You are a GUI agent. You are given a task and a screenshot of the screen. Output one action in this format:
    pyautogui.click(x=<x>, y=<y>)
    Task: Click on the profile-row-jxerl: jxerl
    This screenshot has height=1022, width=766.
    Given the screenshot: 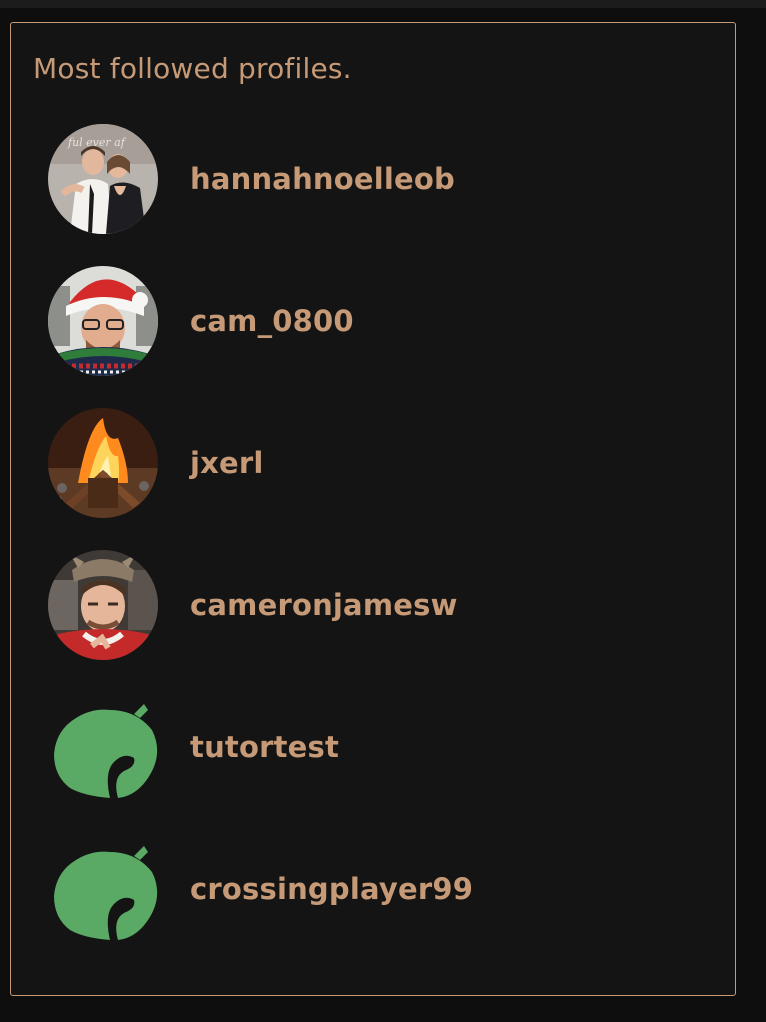 What is the action you would take?
    pyautogui.click(x=368, y=463)
    